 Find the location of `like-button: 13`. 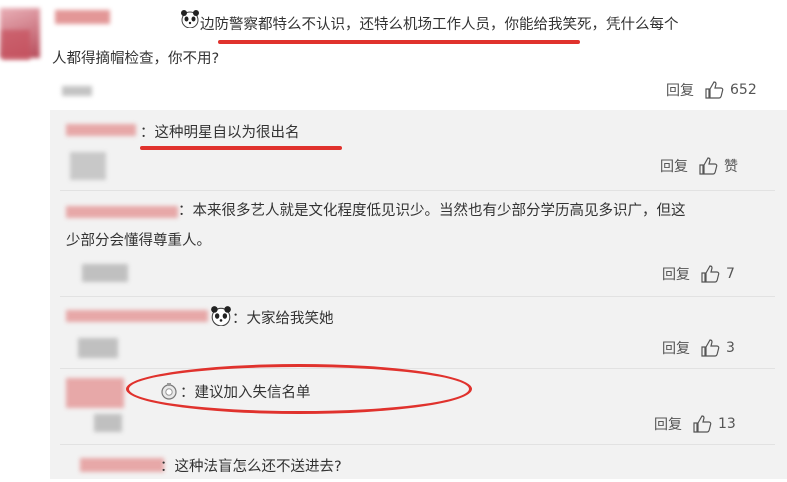

like-button: 13 is located at coordinates (714, 424).